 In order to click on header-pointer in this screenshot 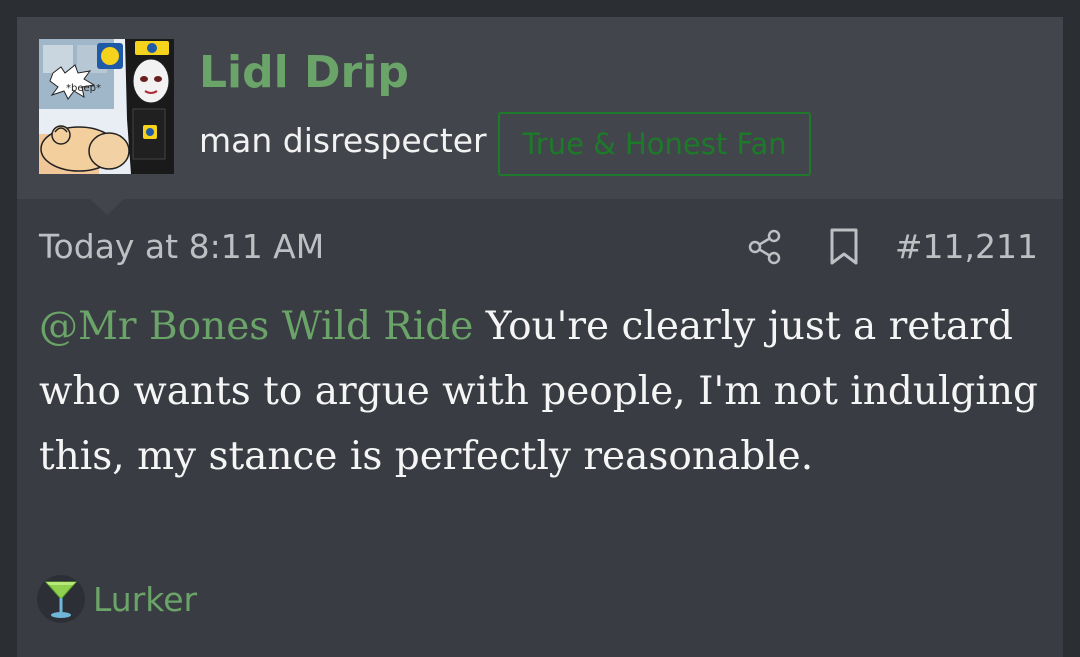, I will do `click(107, 207)`.